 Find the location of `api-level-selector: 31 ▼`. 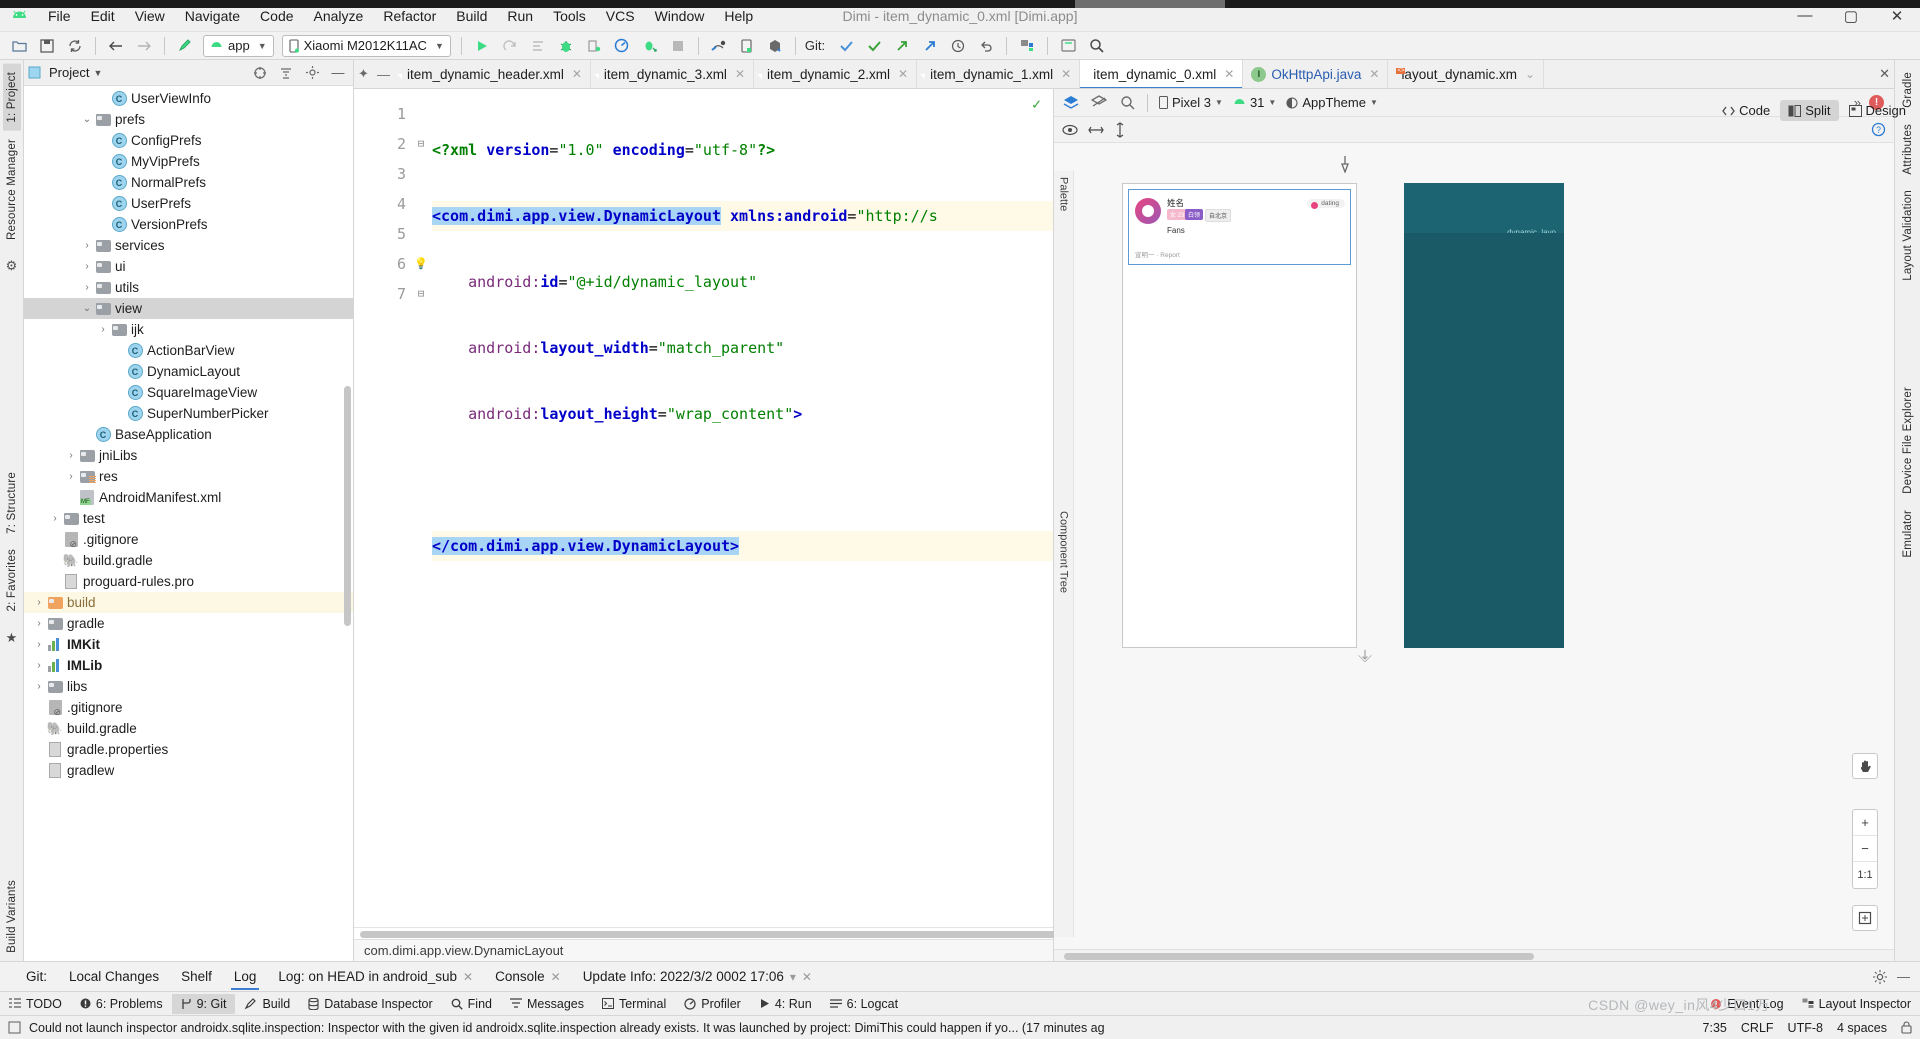

api-level-selector: 31 ▼ is located at coordinates (1254, 102).